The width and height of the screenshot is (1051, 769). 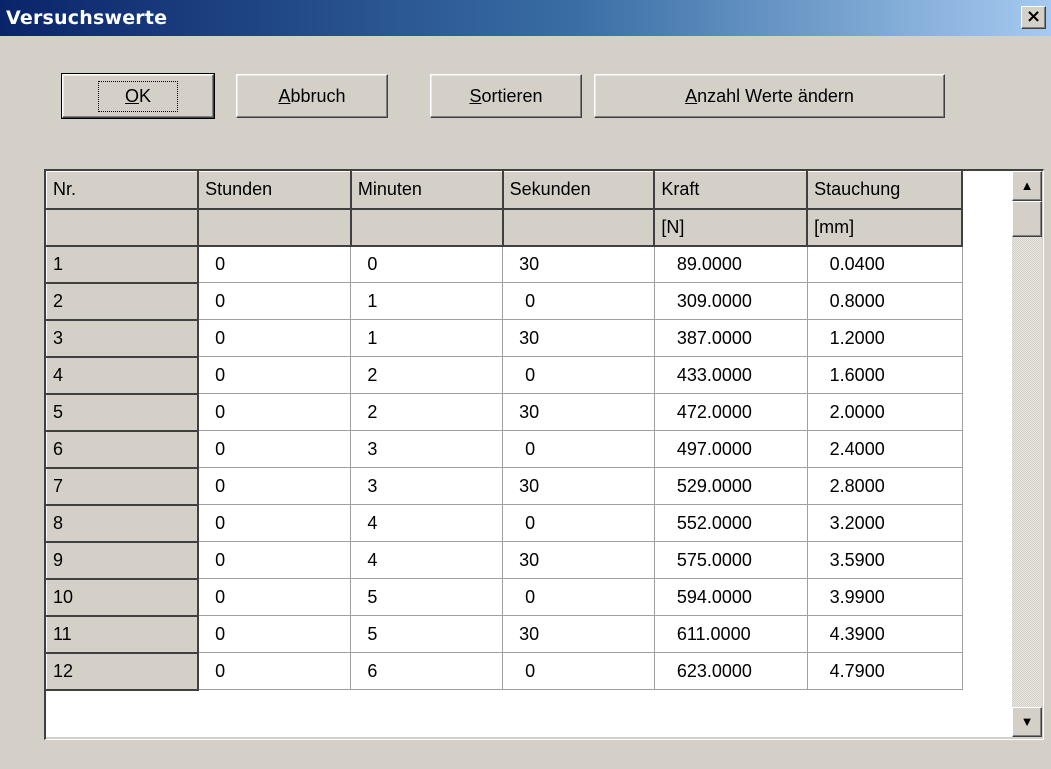 I want to click on scroll-thumb, so click(x=1027, y=219).